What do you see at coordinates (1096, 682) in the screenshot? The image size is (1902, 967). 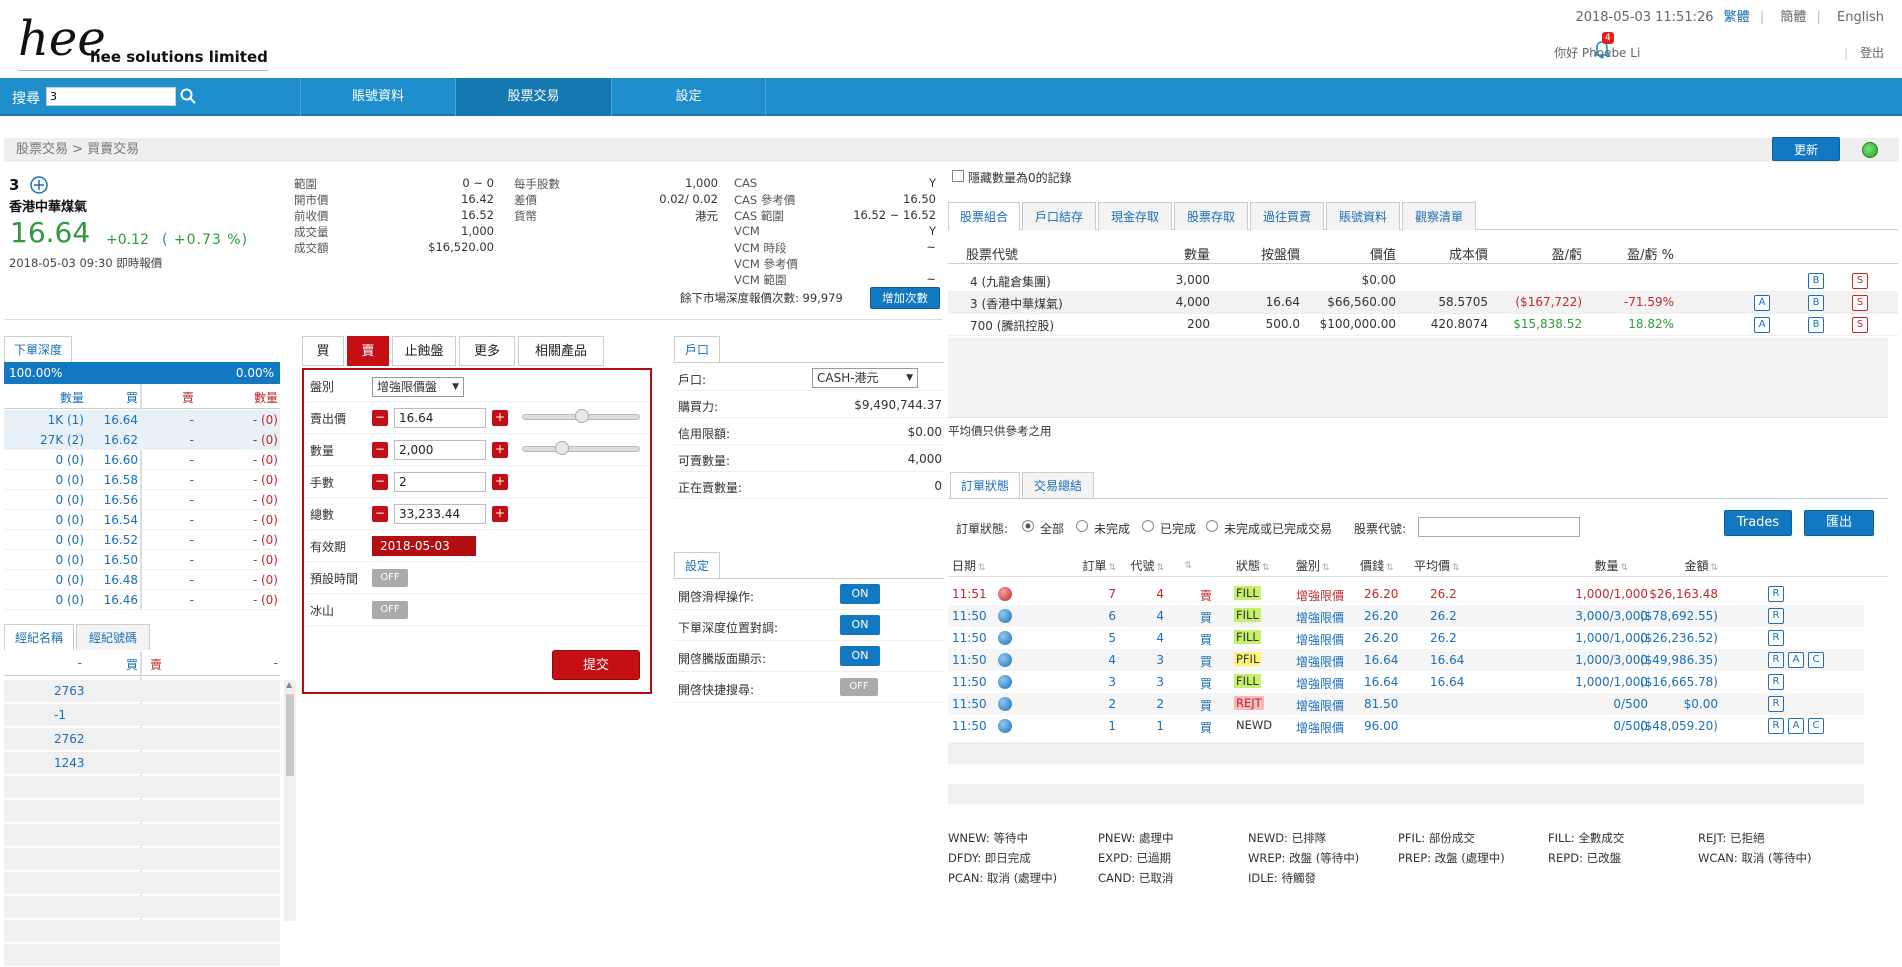 I see `order-number: 3` at bounding box center [1096, 682].